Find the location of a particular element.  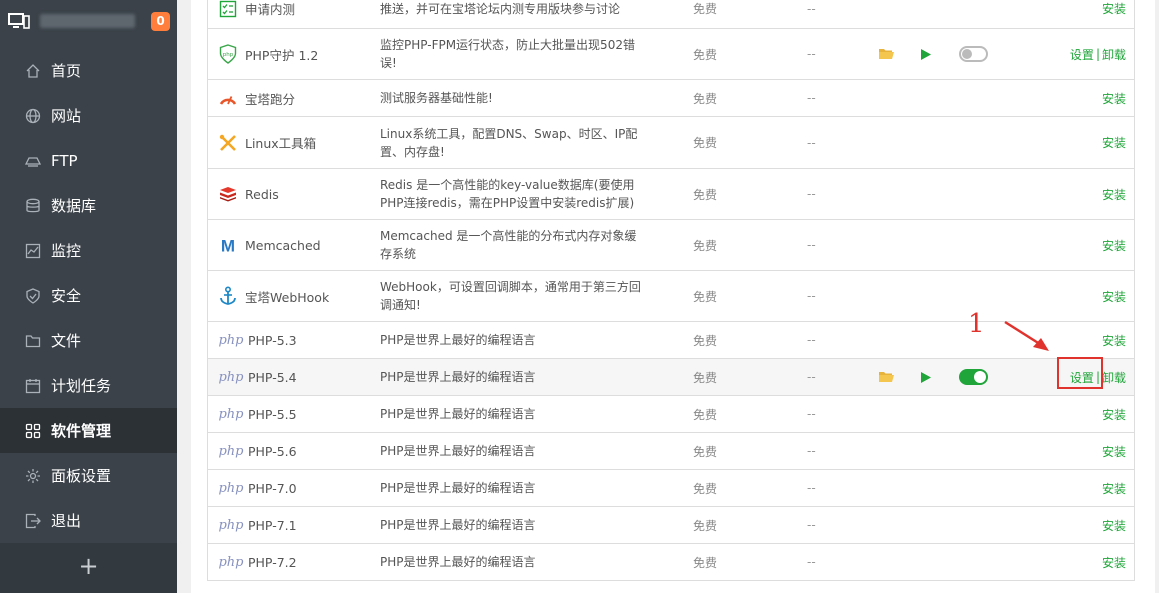

server-hostname-blurred is located at coordinates (87, 21).